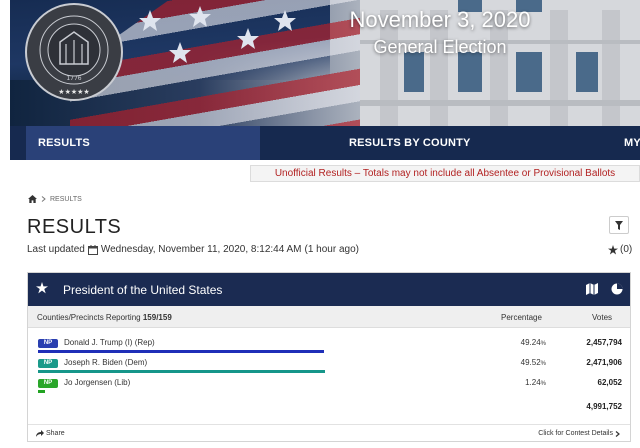  I want to click on candidate-percentage: 1.24%, so click(535, 382).